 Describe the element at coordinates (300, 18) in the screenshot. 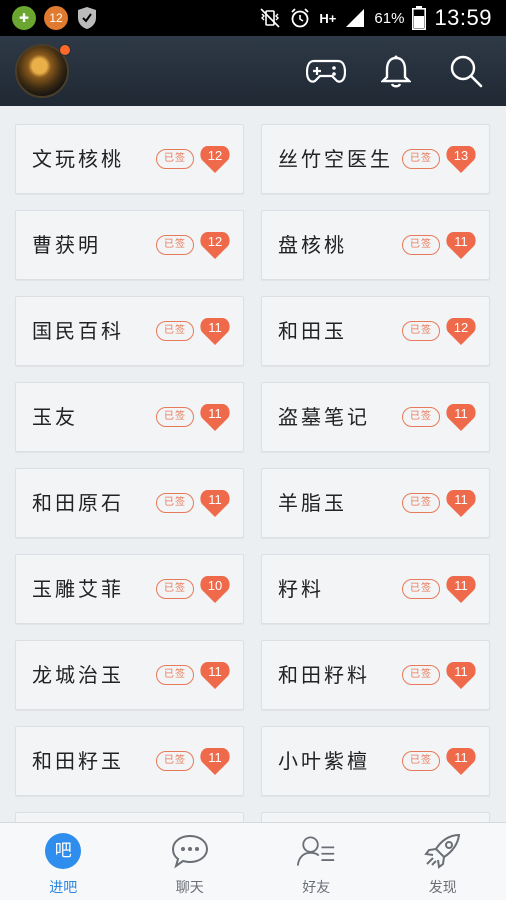

I see `alarm-clock-icon` at that location.